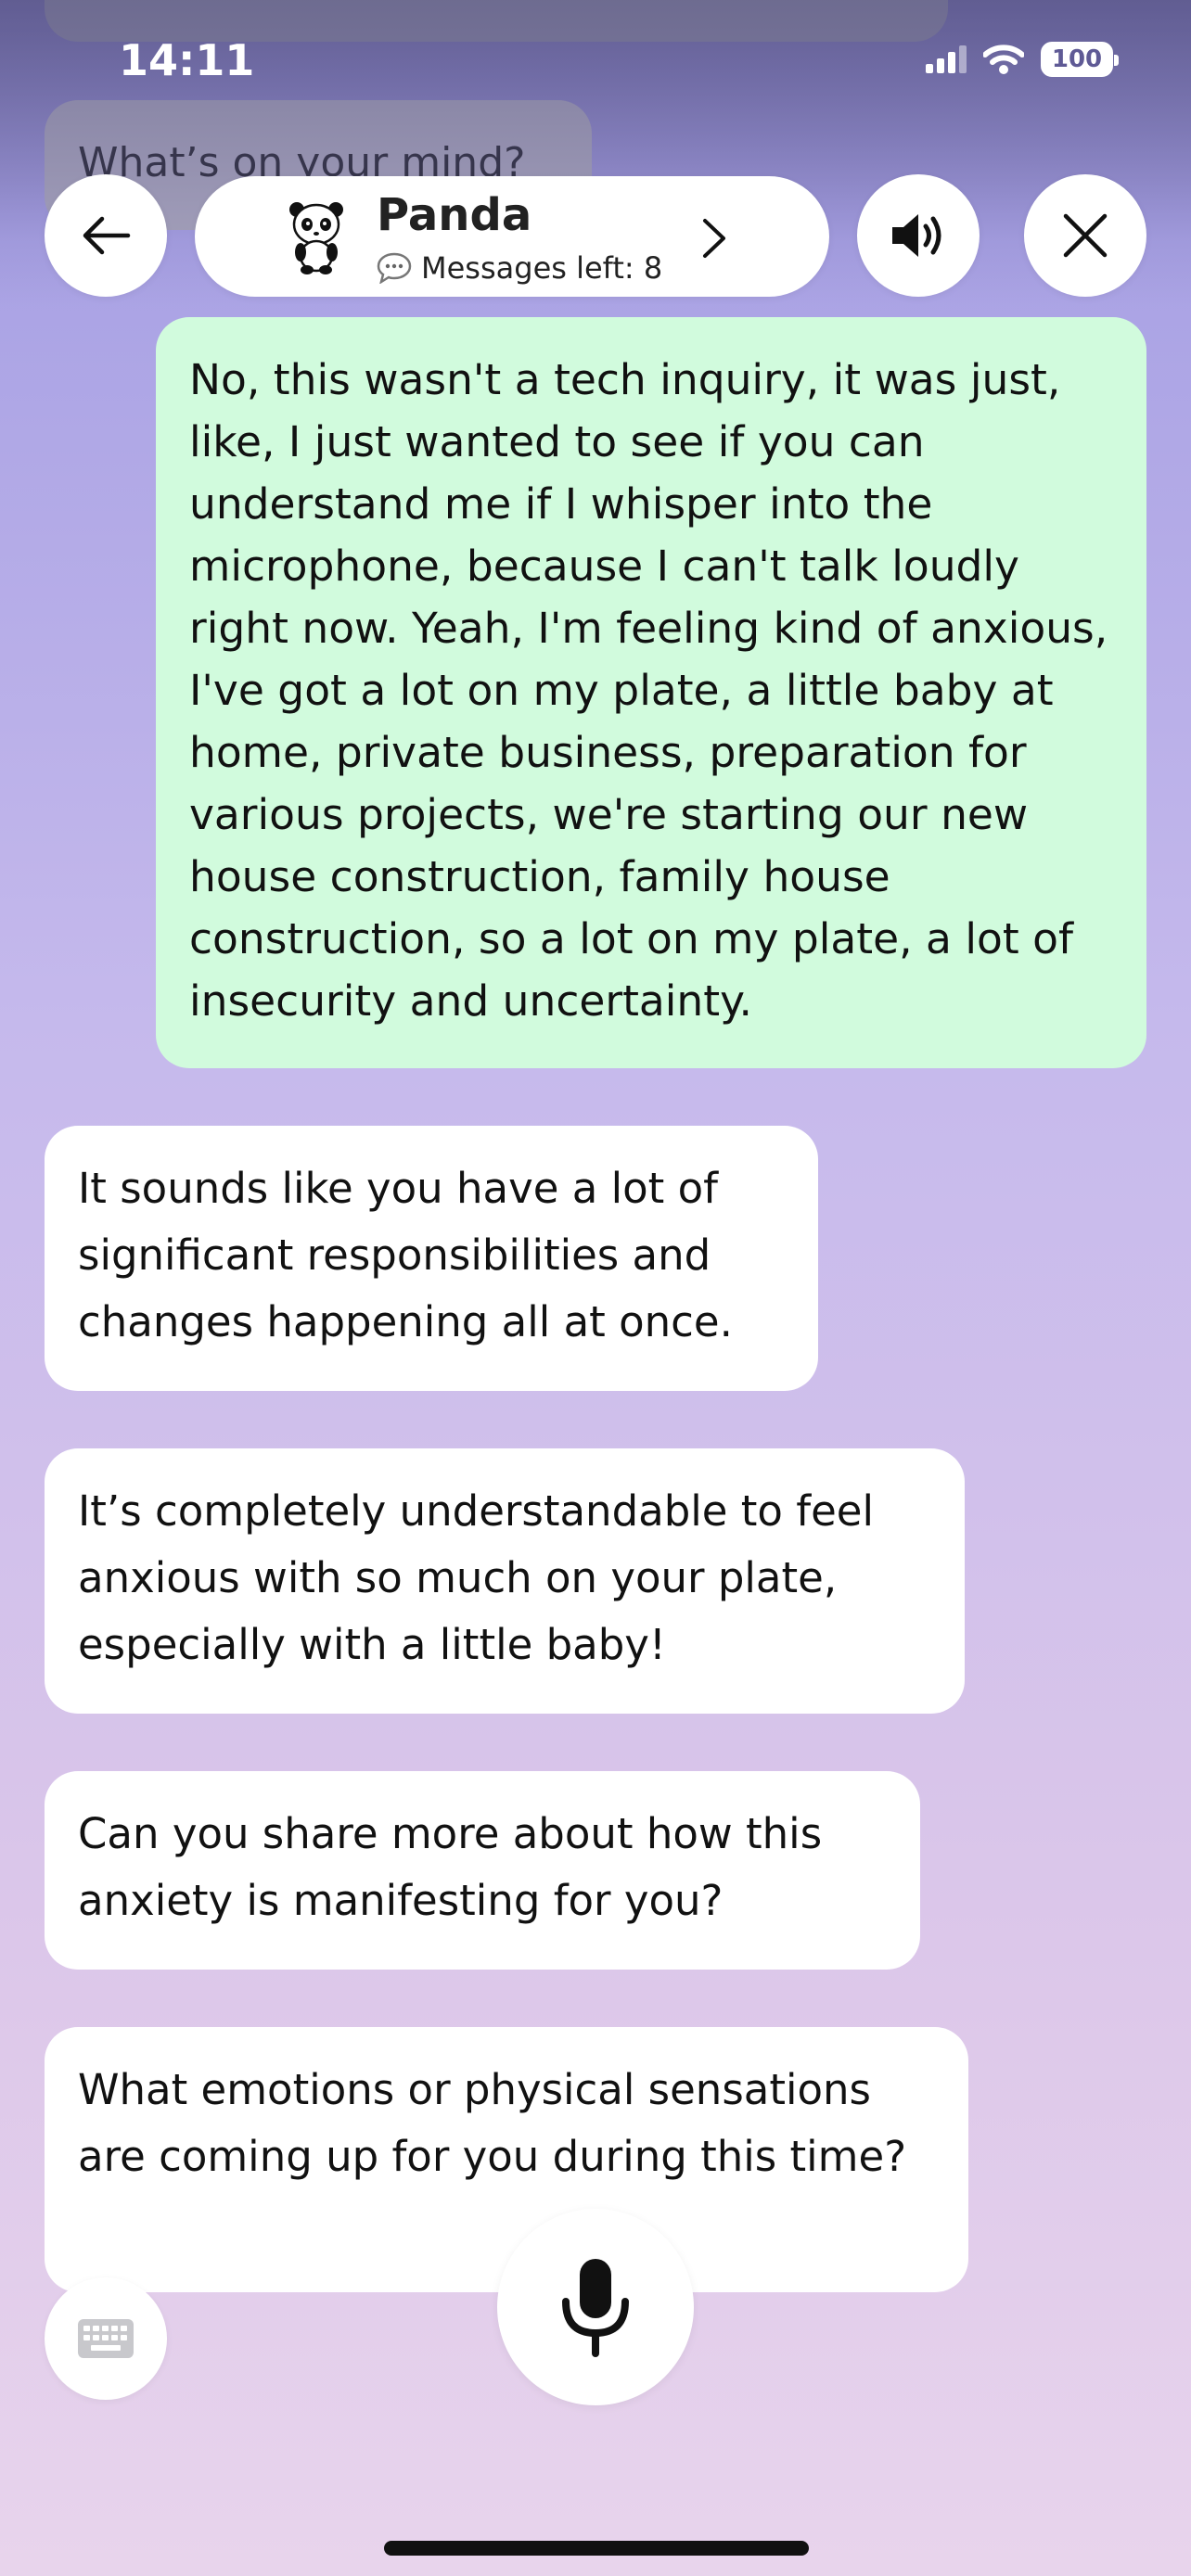  Describe the element at coordinates (1077, 59) in the screenshot. I see `battery-level: 100` at that location.